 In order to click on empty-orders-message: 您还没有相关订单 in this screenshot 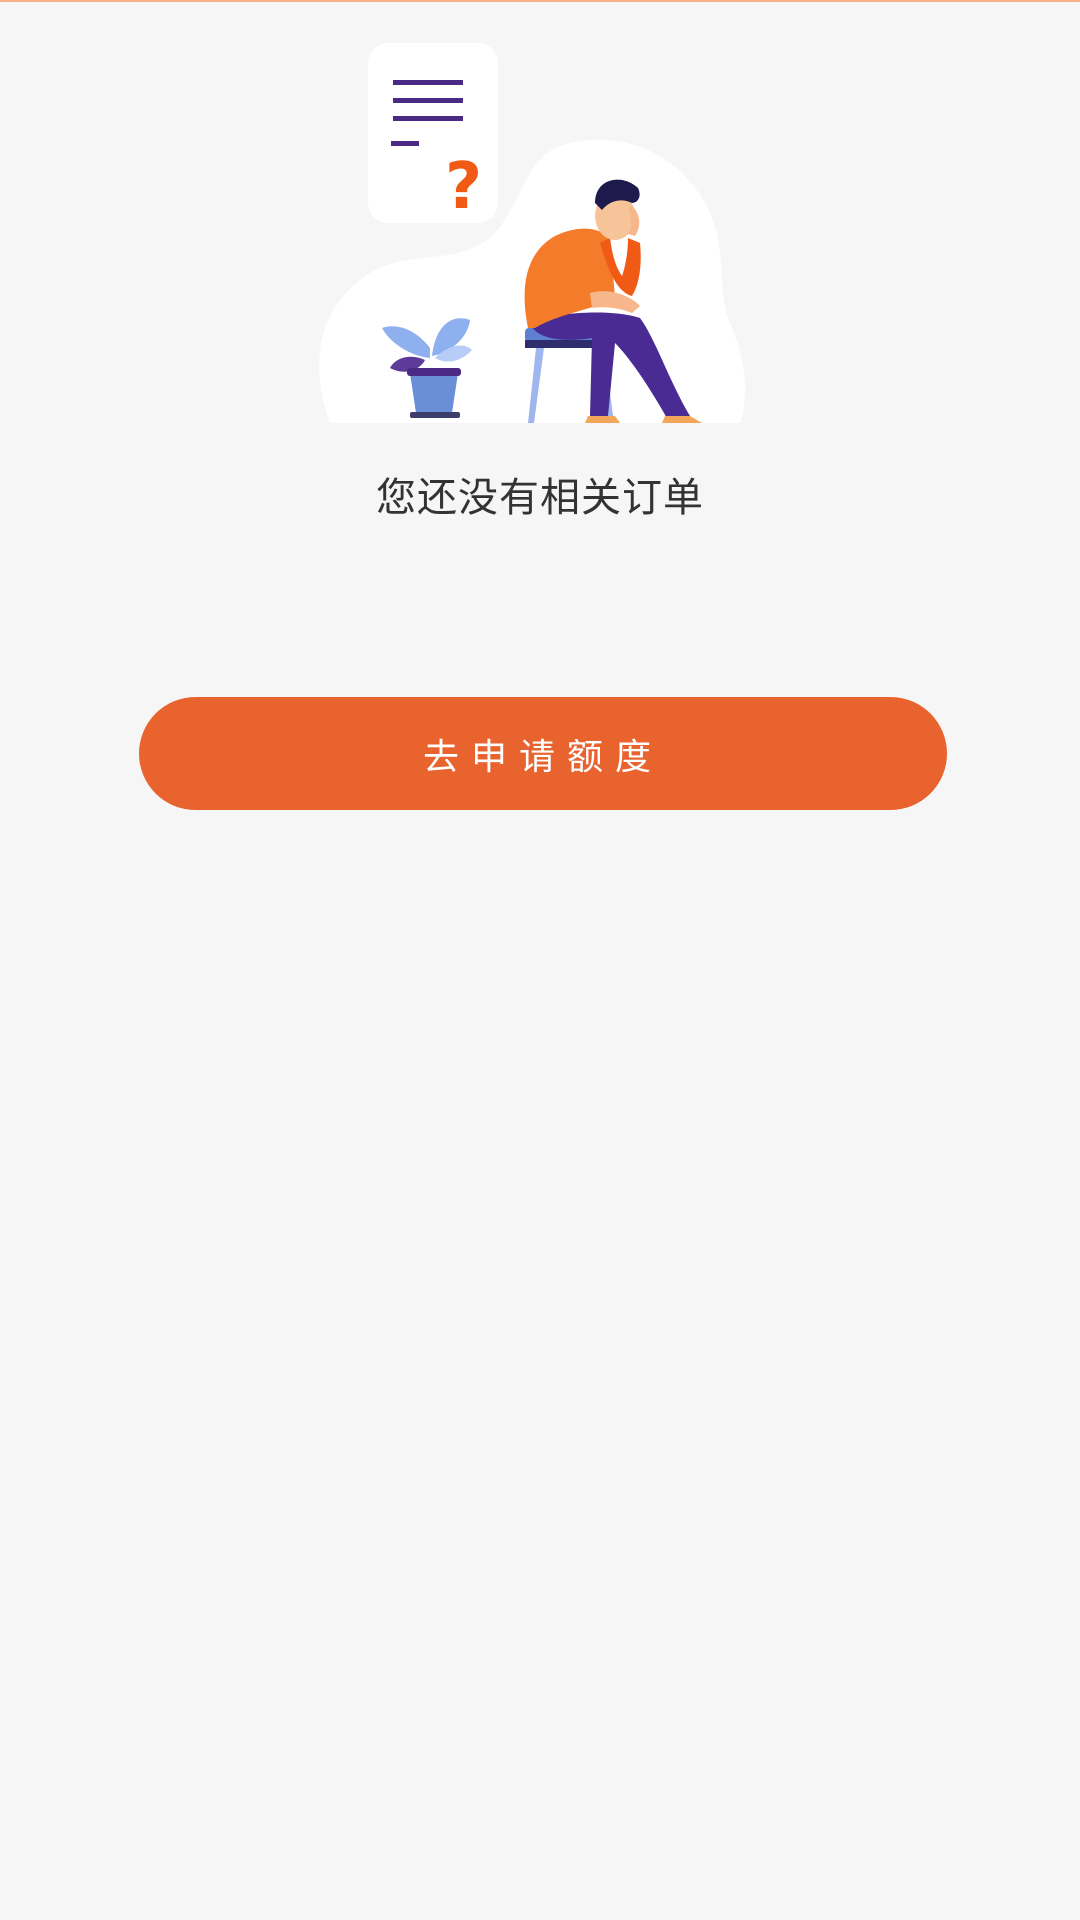, I will do `click(540, 498)`.